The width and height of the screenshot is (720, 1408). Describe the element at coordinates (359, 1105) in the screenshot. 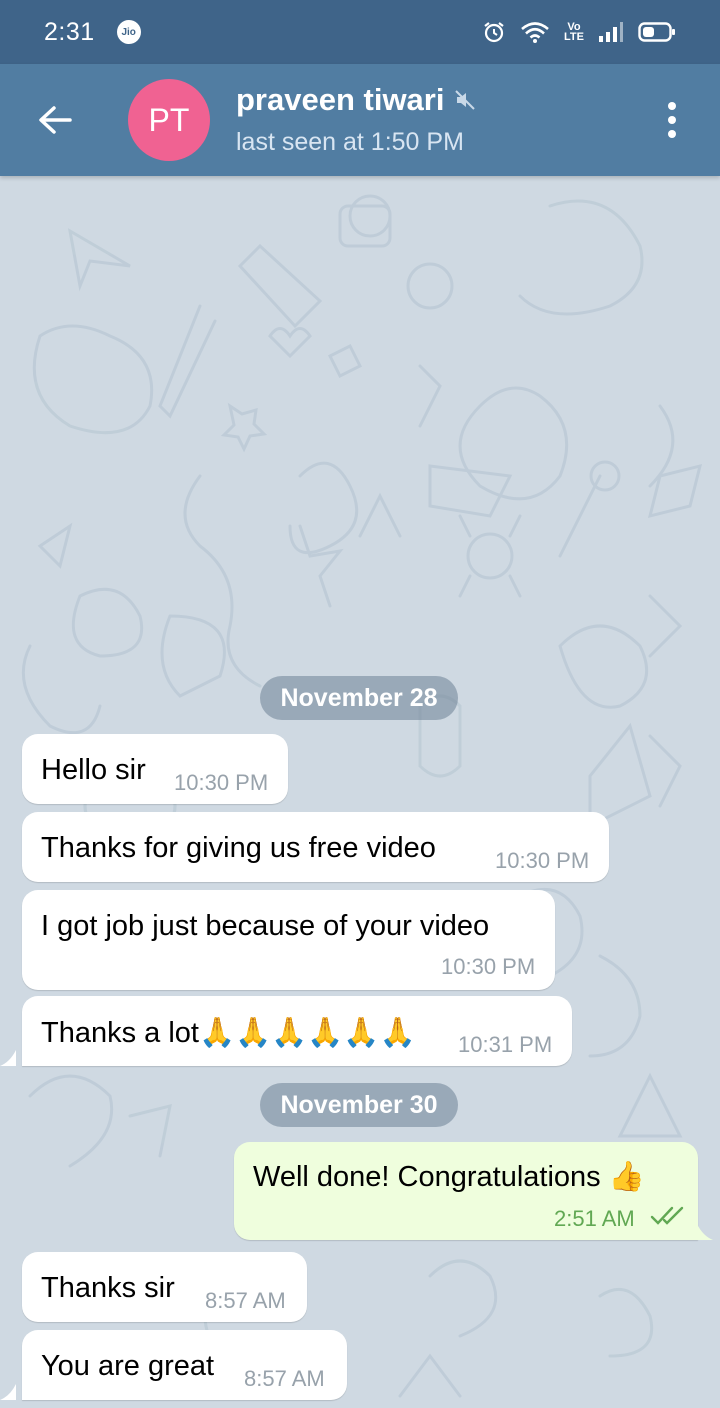

I see `date-separator: November 30` at that location.